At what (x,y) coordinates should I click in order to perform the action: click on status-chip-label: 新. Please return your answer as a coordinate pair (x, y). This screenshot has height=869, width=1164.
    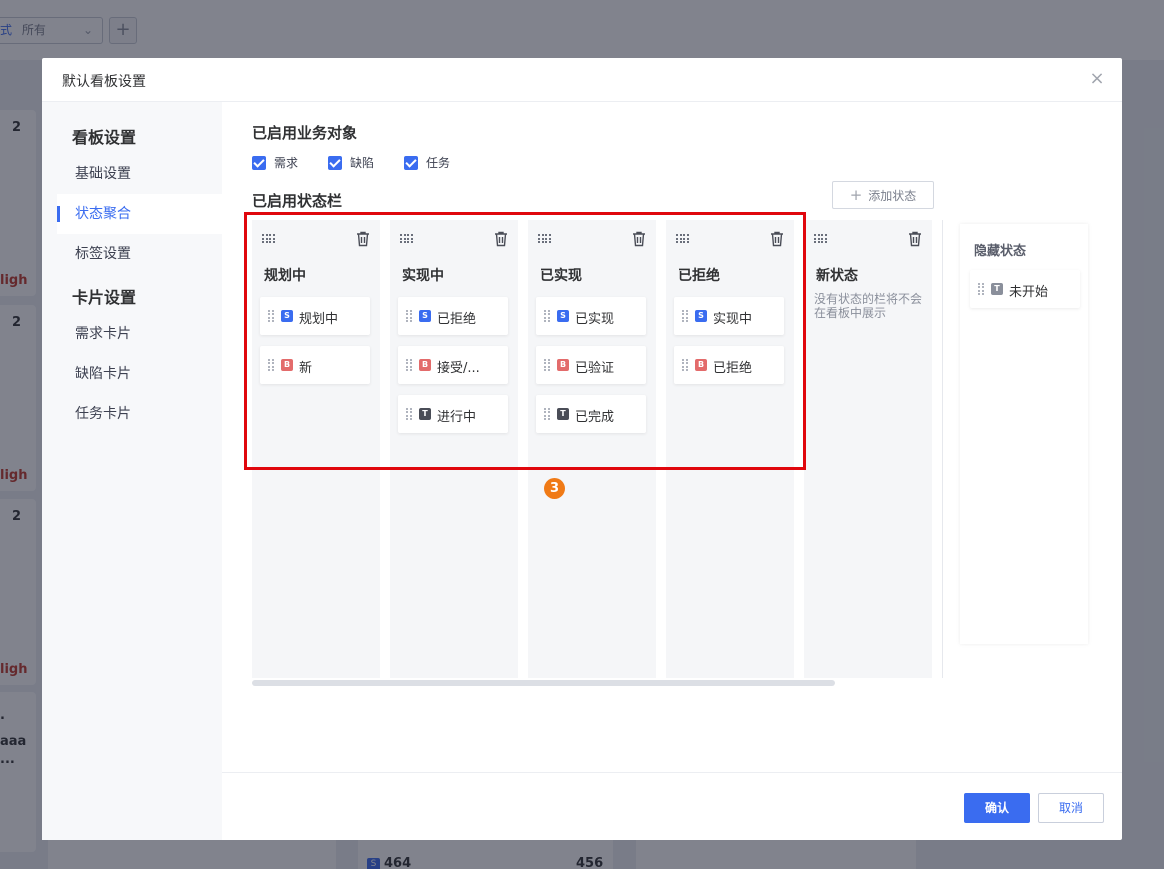
    Looking at the image, I should click on (306, 368).